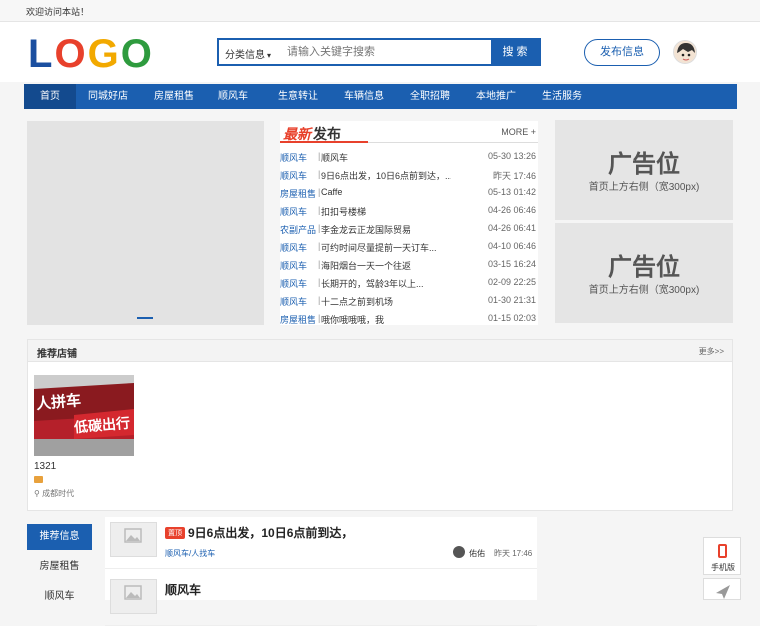 The width and height of the screenshot is (760, 626). I want to click on news-time: 01-30 21:31, so click(511, 300).